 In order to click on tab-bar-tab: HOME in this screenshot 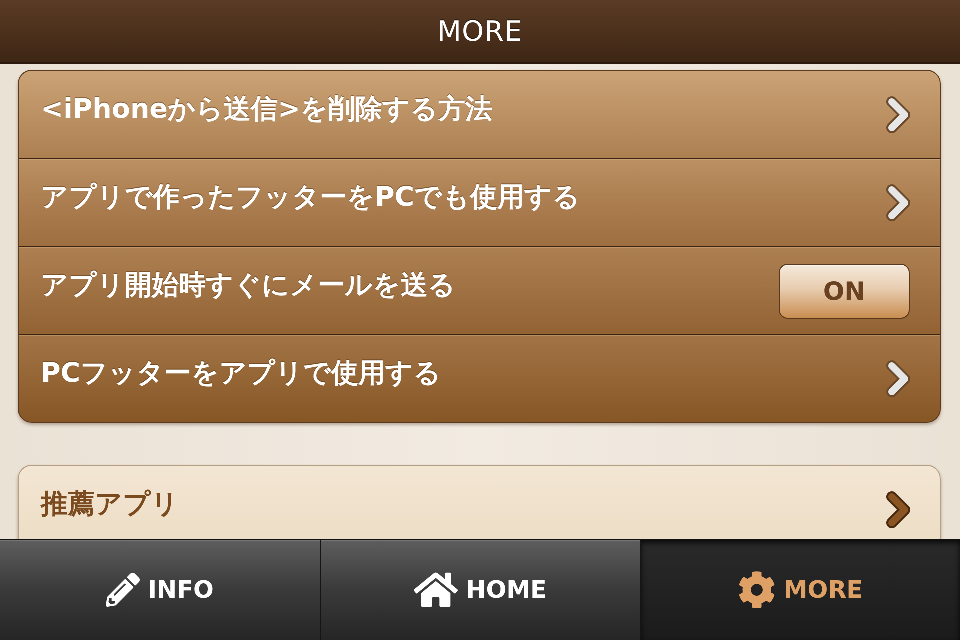, I will do `click(480, 590)`.